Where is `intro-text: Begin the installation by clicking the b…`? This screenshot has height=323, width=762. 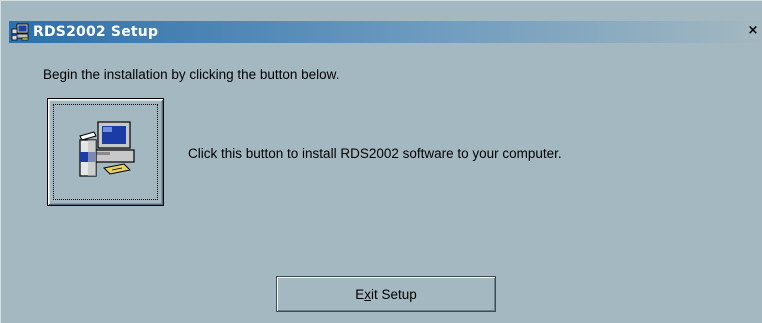 intro-text: Begin the installation by clicking the b… is located at coordinates (191, 74).